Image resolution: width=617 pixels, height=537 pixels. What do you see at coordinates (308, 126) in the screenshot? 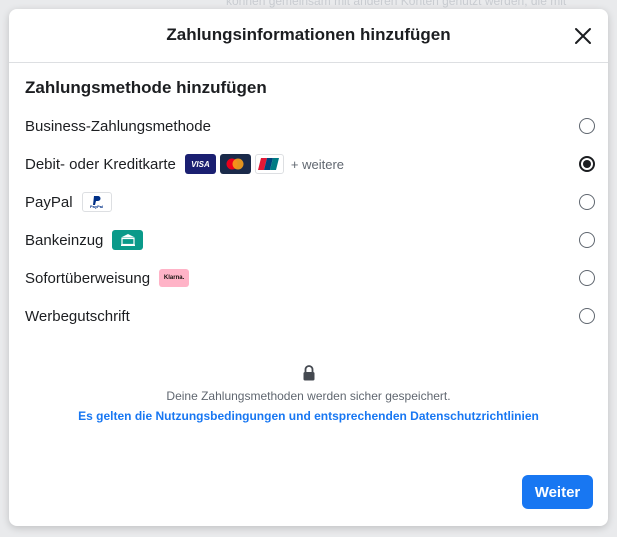
I see `method-row-business: Business-Zahlungsmethode` at bounding box center [308, 126].